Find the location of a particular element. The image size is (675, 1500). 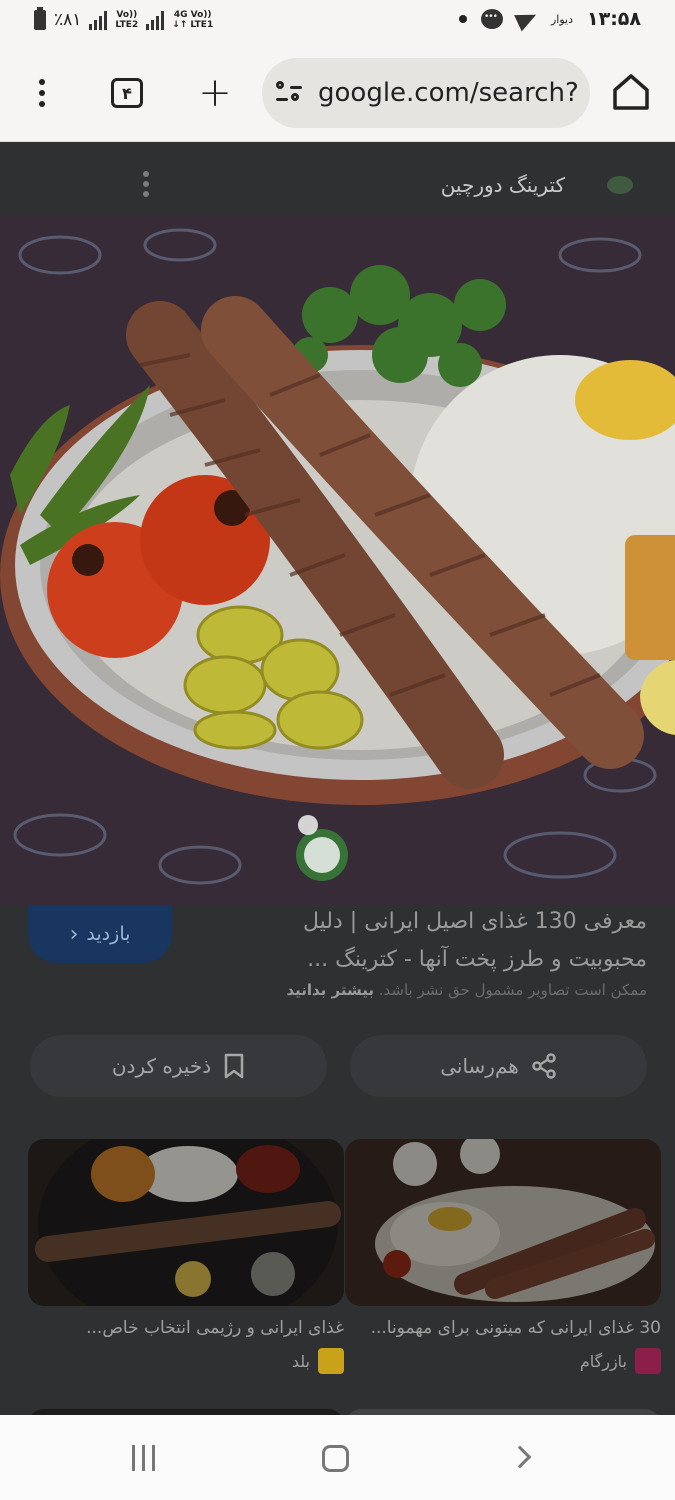

home-nav-button is located at coordinates (335, 1458).